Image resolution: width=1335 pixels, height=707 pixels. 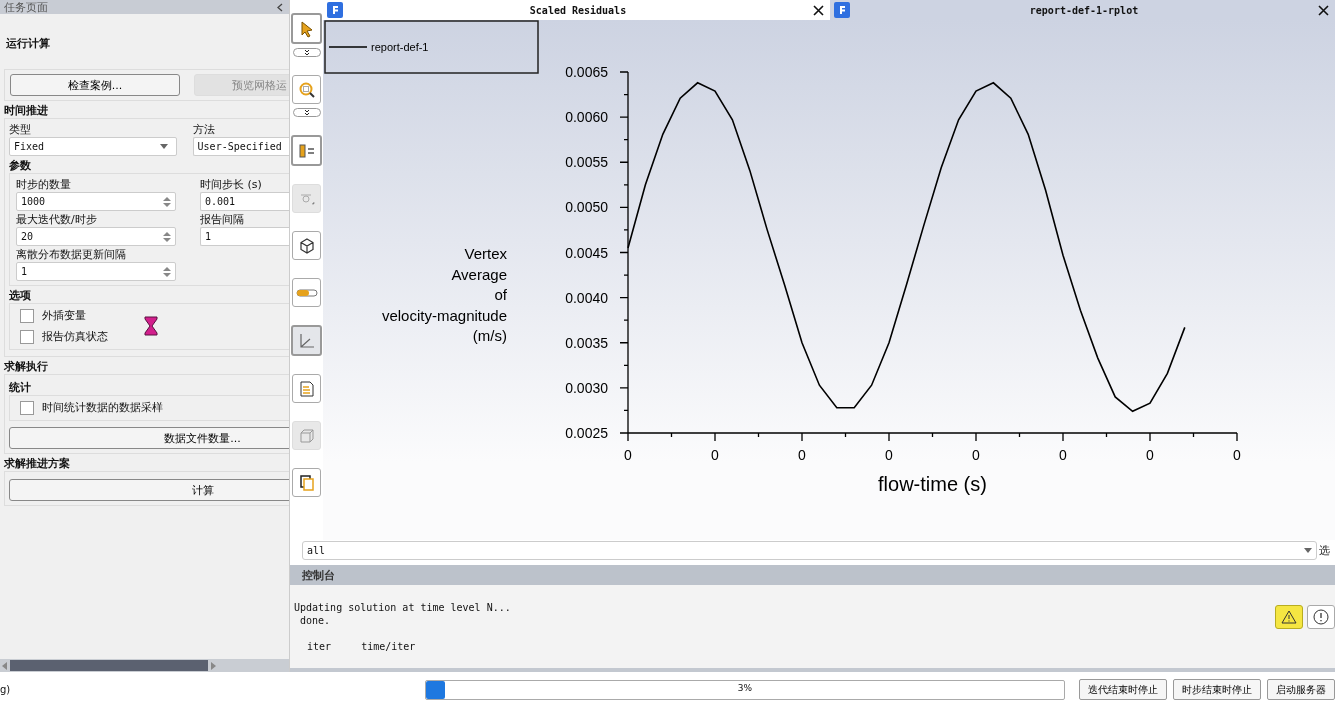 I want to click on legend-label: report-def-1, so click(x=400, y=47).